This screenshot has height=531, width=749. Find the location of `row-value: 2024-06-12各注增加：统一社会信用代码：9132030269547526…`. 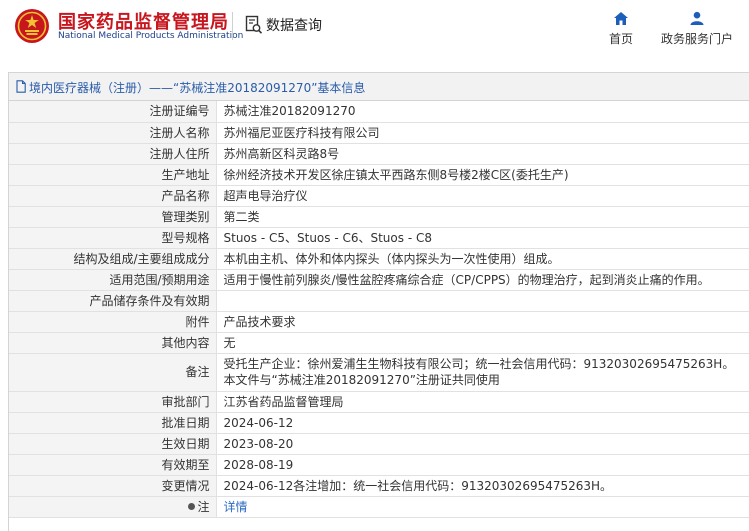

row-value: 2024-06-12各注增加：统一社会信用代码：9132030269547526… is located at coordinates (482, 486).